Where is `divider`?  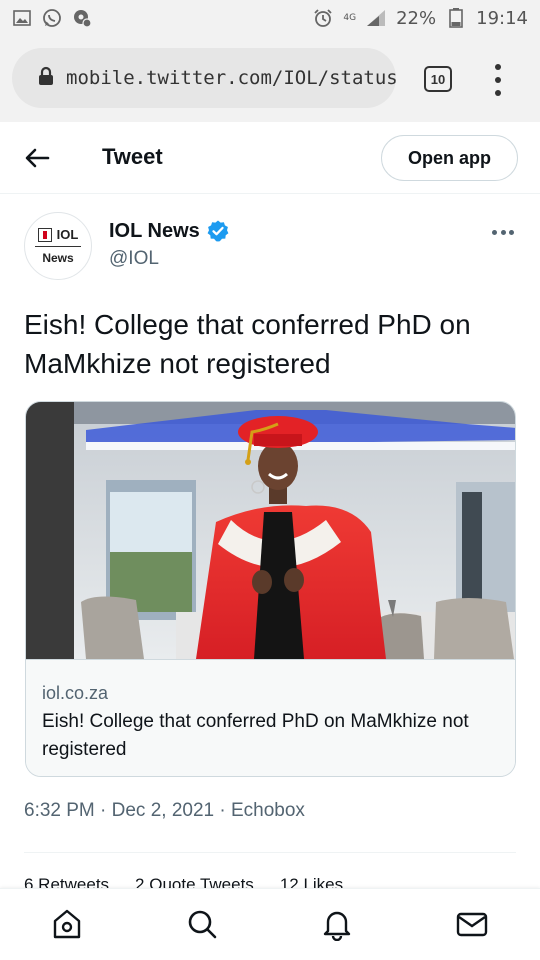
divider is located at coordinates (270, 852).